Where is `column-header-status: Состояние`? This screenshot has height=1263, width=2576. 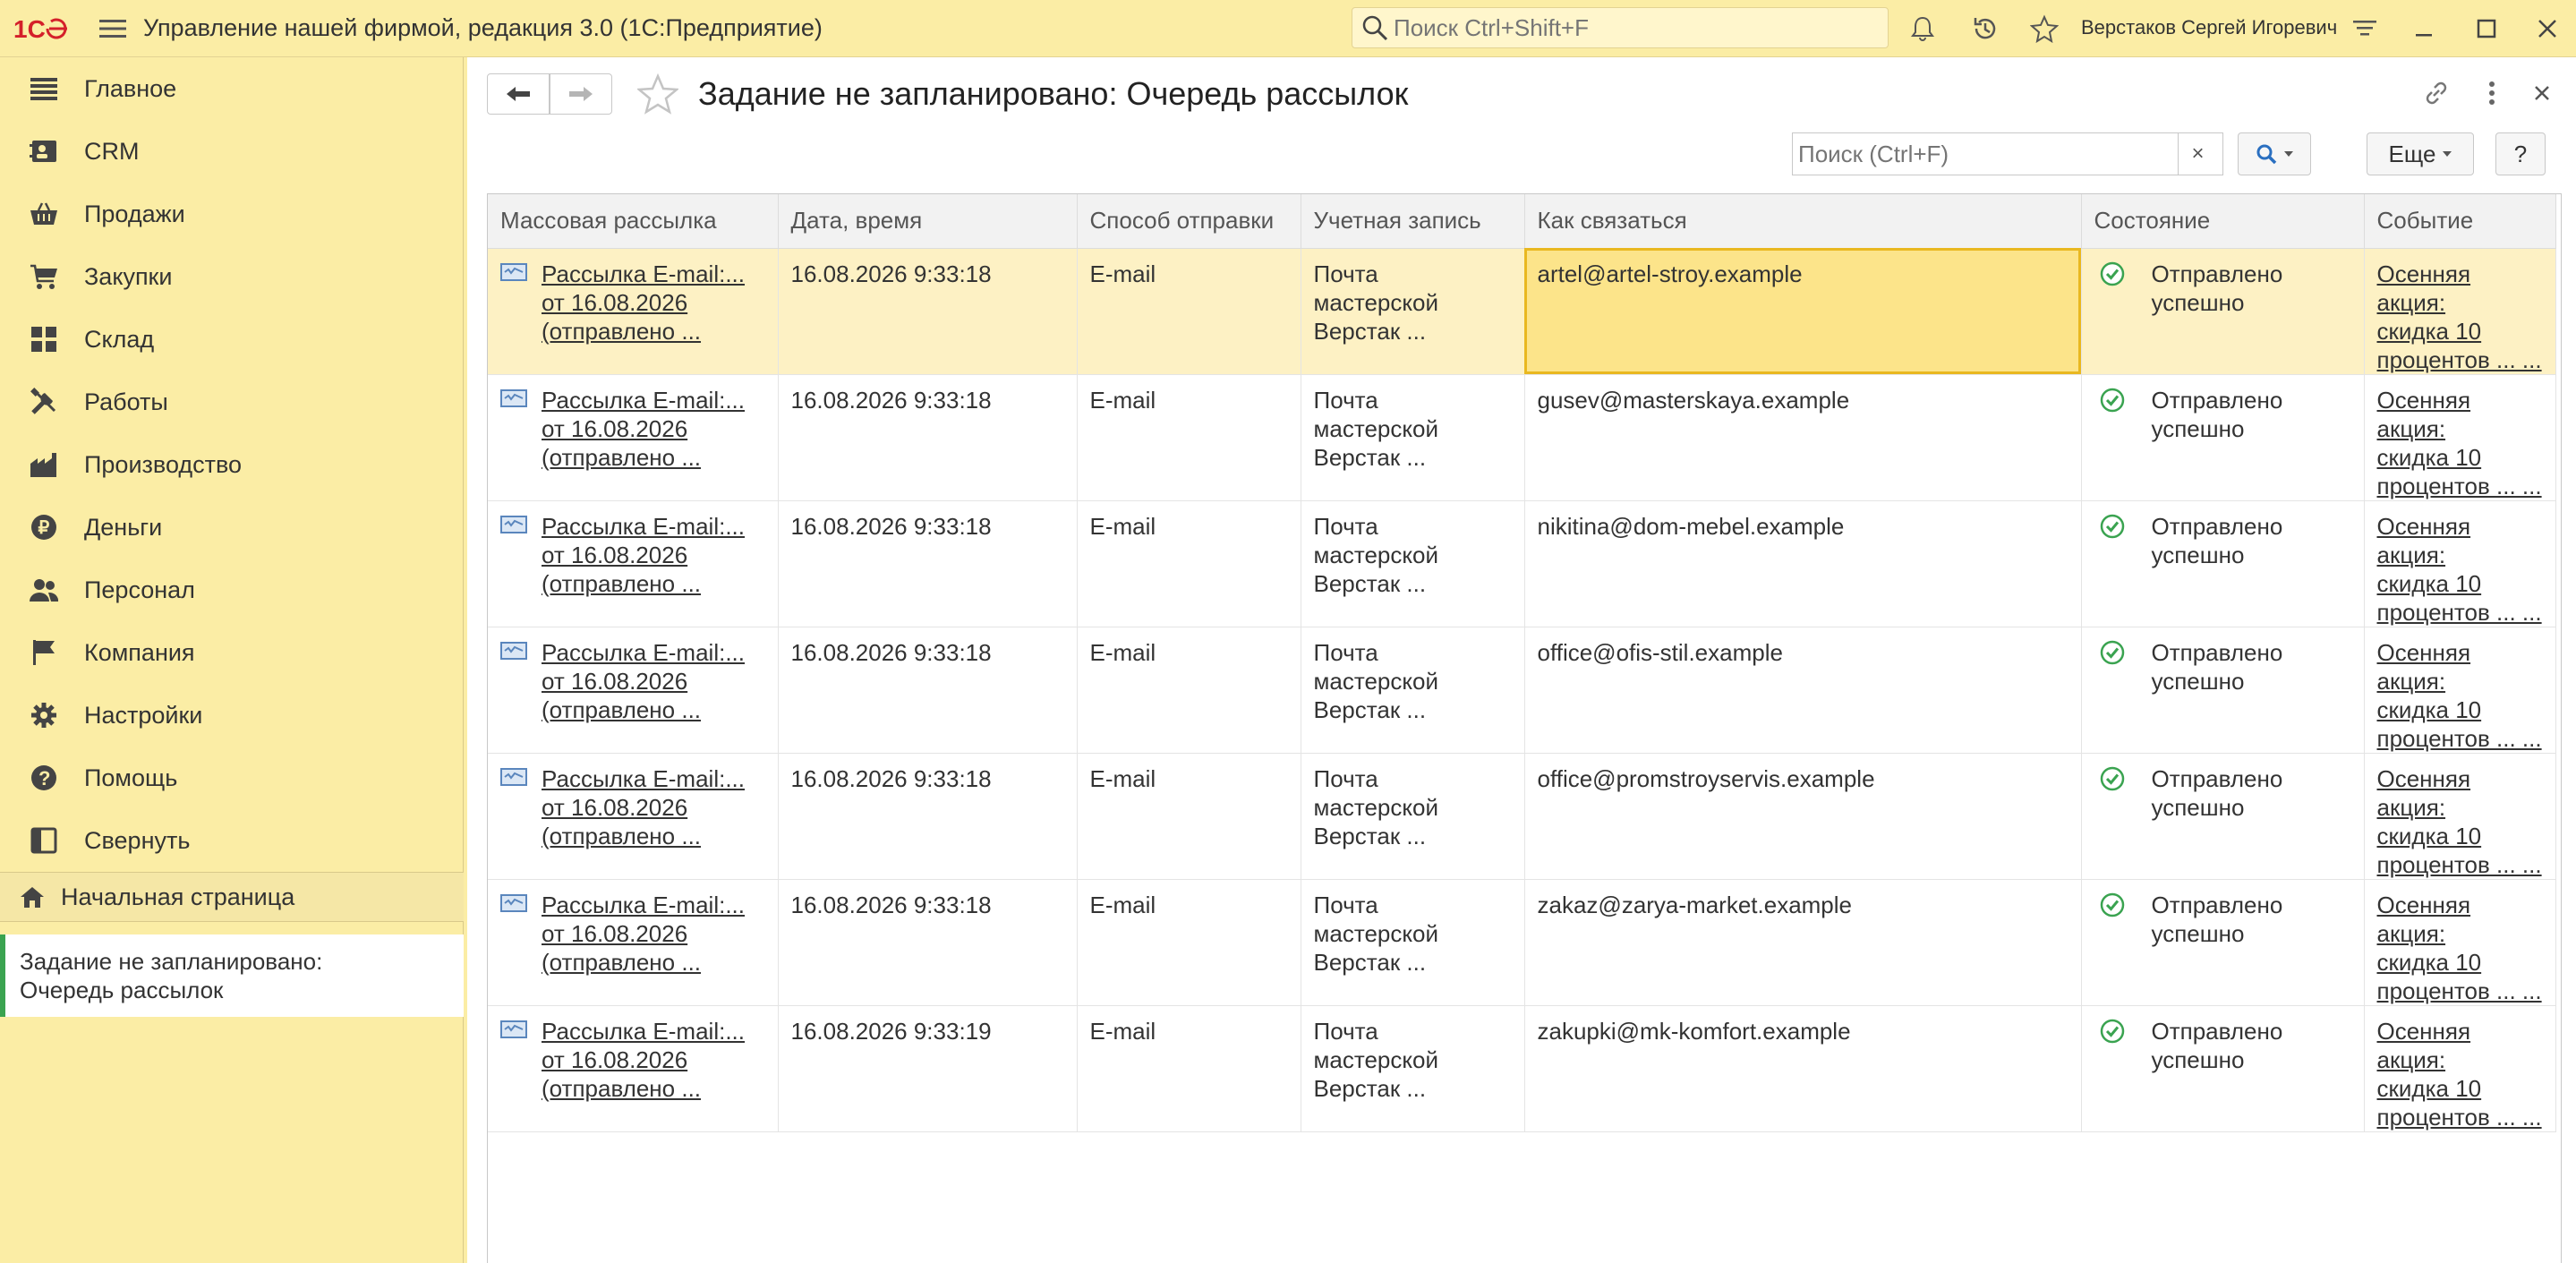
column-header-status: Состояние is located at coordinates (2223, 222).